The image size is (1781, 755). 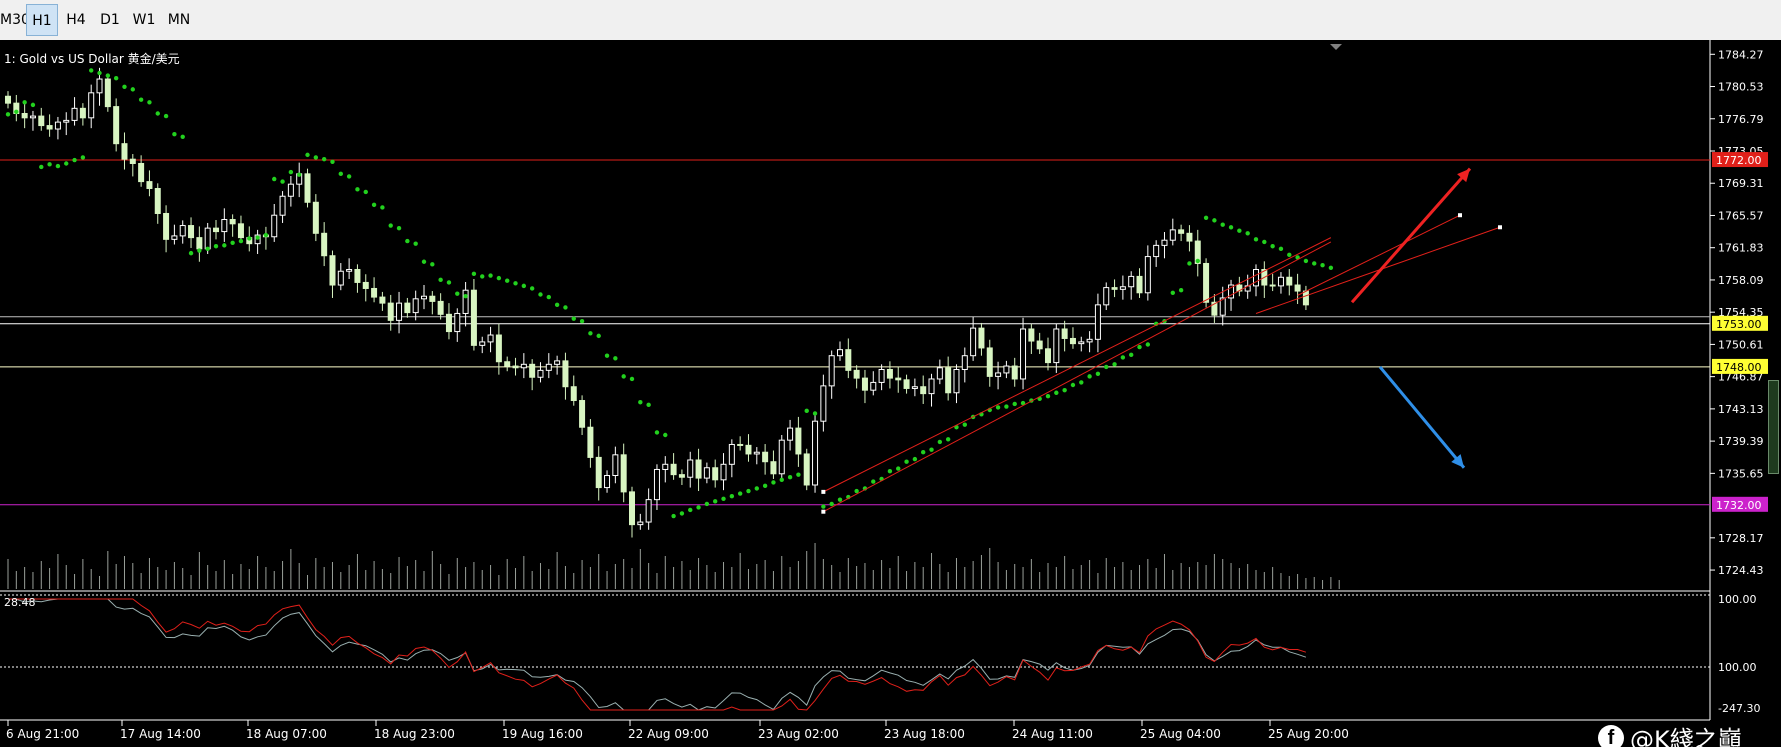 What do you see at coordinates (1741, 538) in the screenshot?
I see `price-axis-label: 1728.17` at bounding box center [1741, 538].